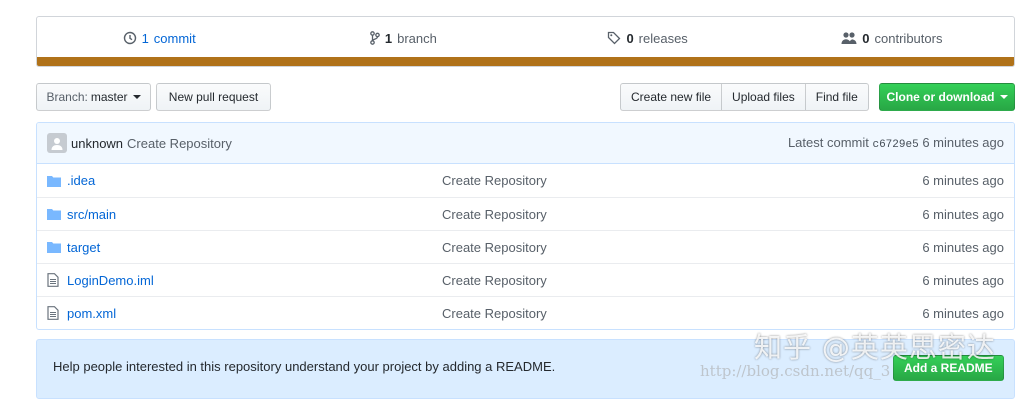 This screenshot has height=399, width=1033. I want to click on watermark-url: http://blog.csdn.net/qq_3, so click(795, 371).